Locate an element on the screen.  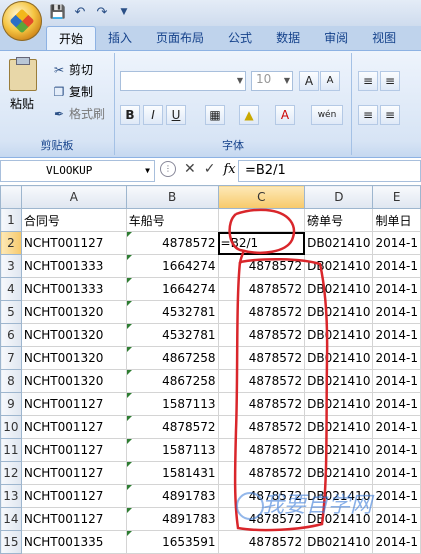
row-header: 10 is located at coordinates (11, 427).